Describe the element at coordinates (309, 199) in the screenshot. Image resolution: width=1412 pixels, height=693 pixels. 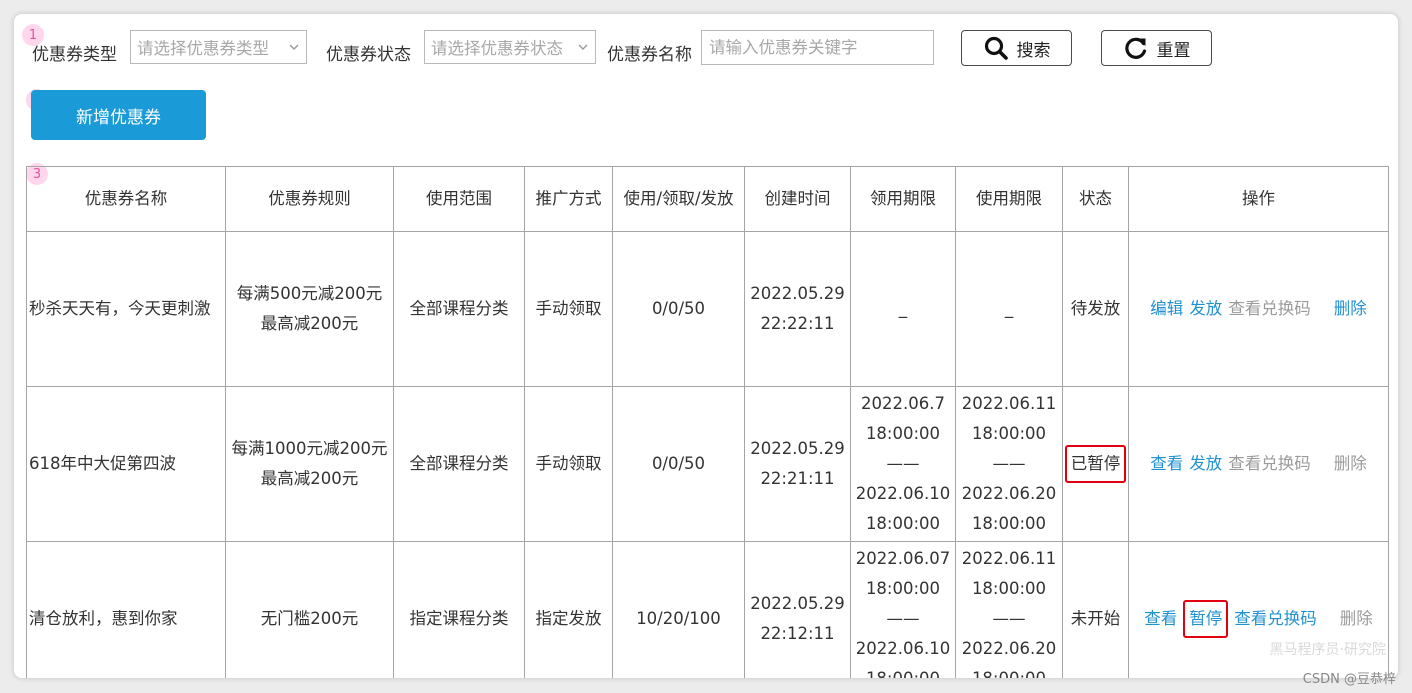
I see `column-header: 优惠券规则` at that location.